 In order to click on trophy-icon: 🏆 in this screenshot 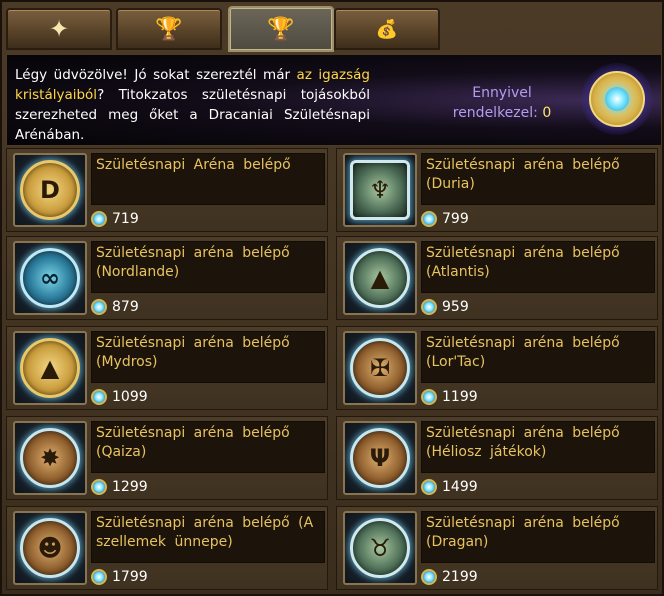, I will do `click(169, 29)`.